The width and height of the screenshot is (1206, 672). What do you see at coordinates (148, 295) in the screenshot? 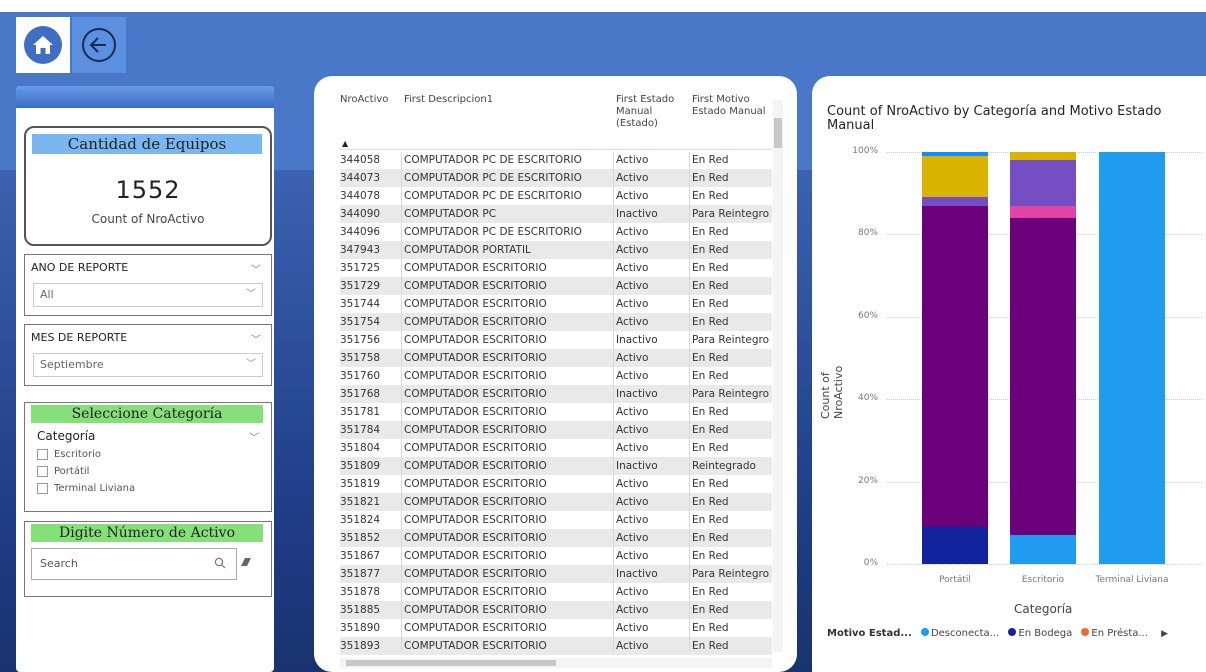
I see `year-dropdown: All ﹀` at bounding box center [148, 295].